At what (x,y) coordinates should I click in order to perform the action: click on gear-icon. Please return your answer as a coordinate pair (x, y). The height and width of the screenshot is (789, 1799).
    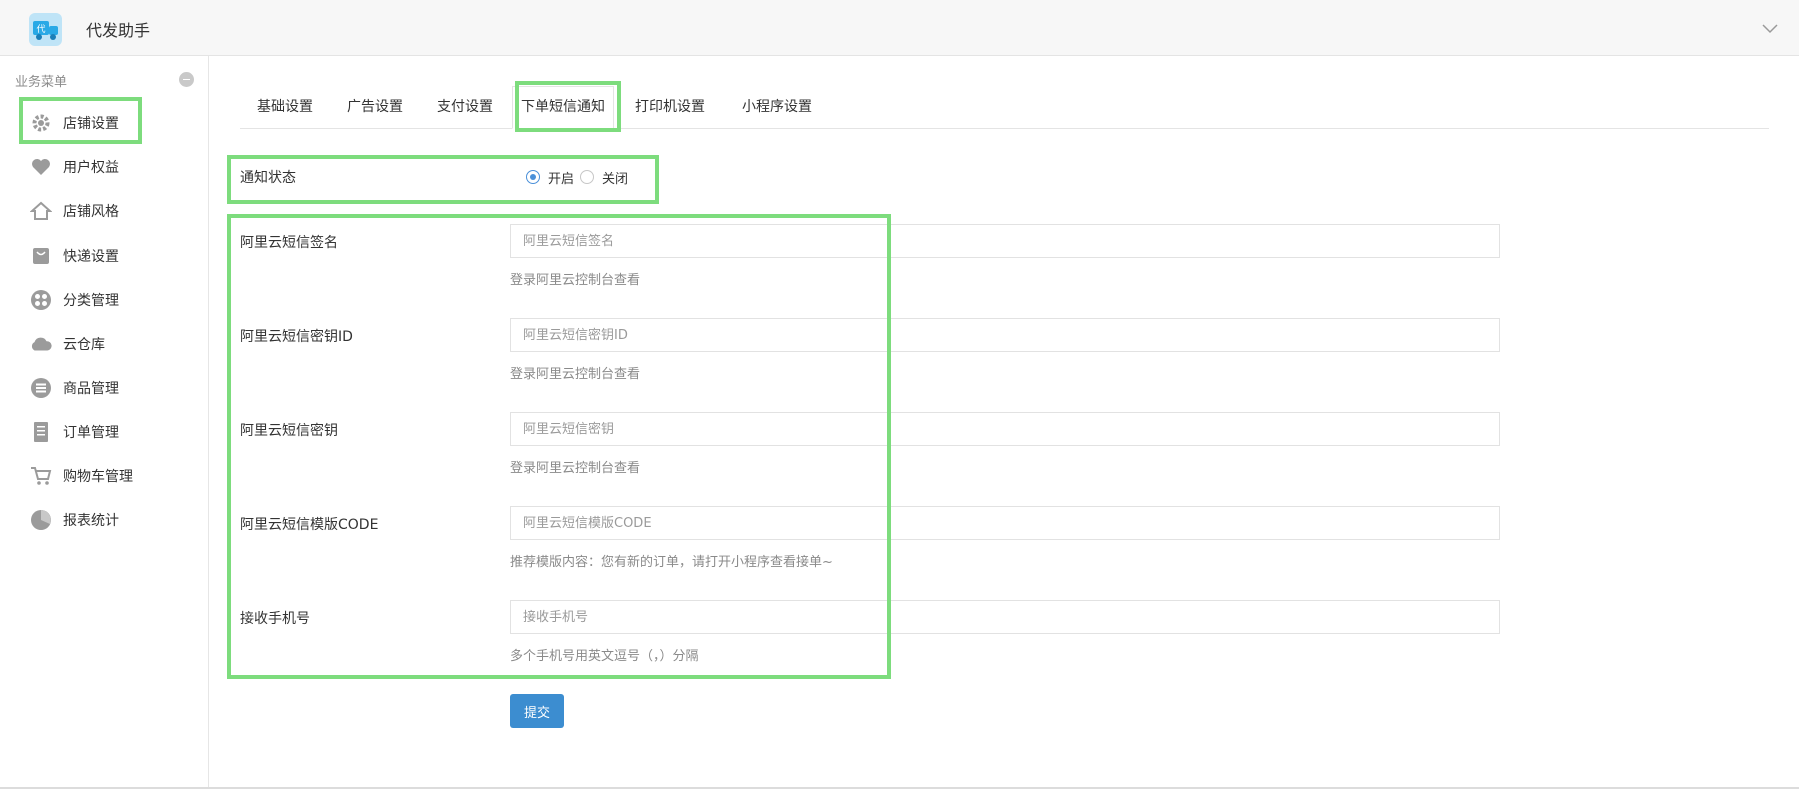
    Looking at the image, I should click on (41, 123).